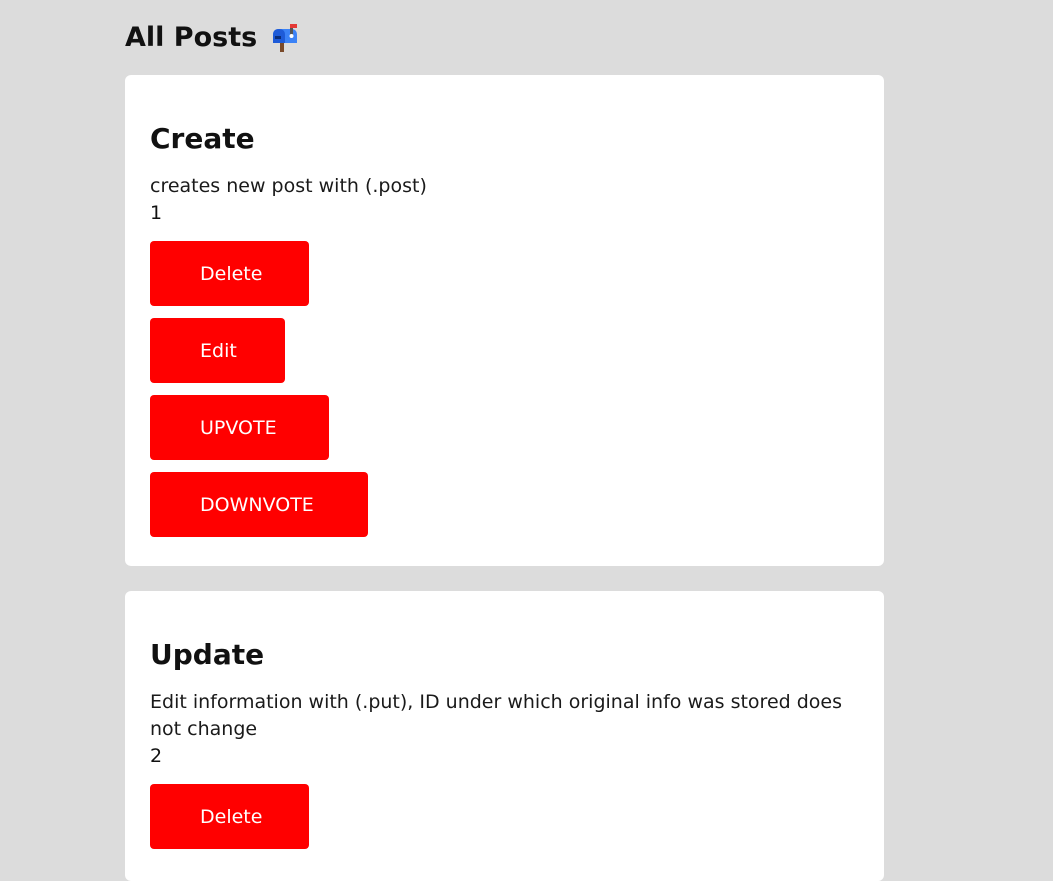  Describe the element at coordinates (217, 350) in the screenshot. I see `edit-button: Edit` at that location.